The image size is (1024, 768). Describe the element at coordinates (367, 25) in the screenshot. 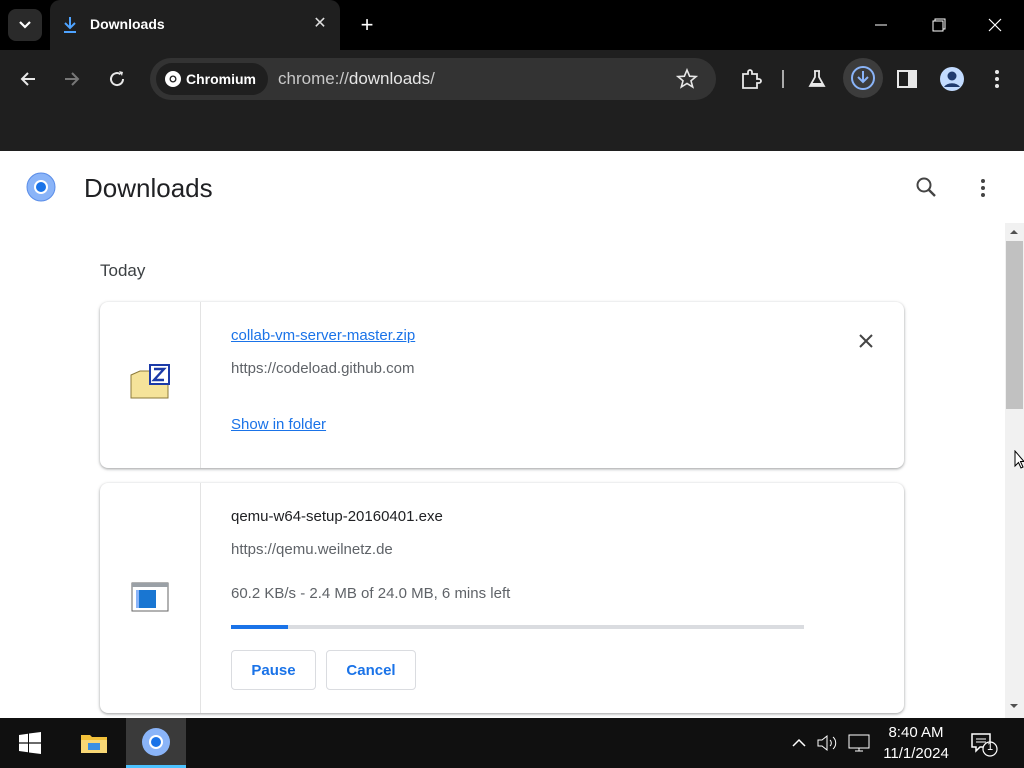

I see `new-tab-button: +` at that location.